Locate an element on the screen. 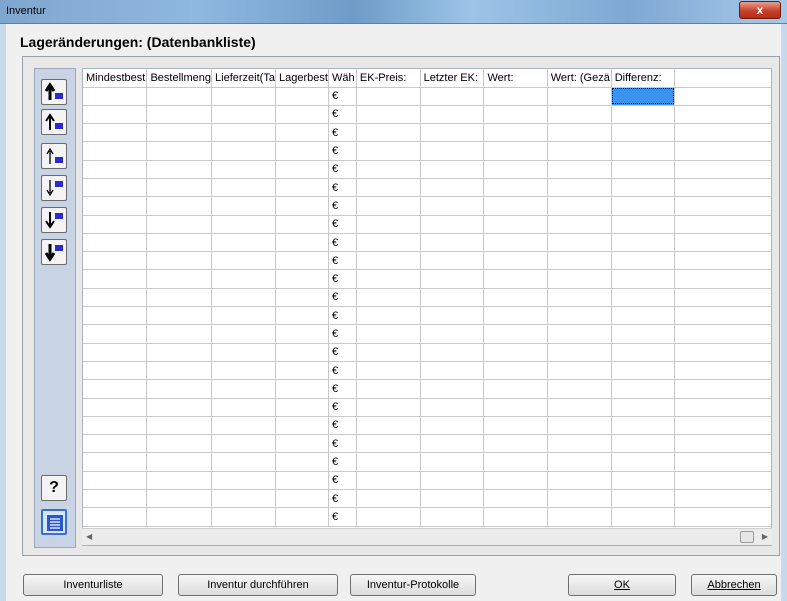 This screenshot has width=787, height=601. scroll-thumb is located at coordinates (747, 537).